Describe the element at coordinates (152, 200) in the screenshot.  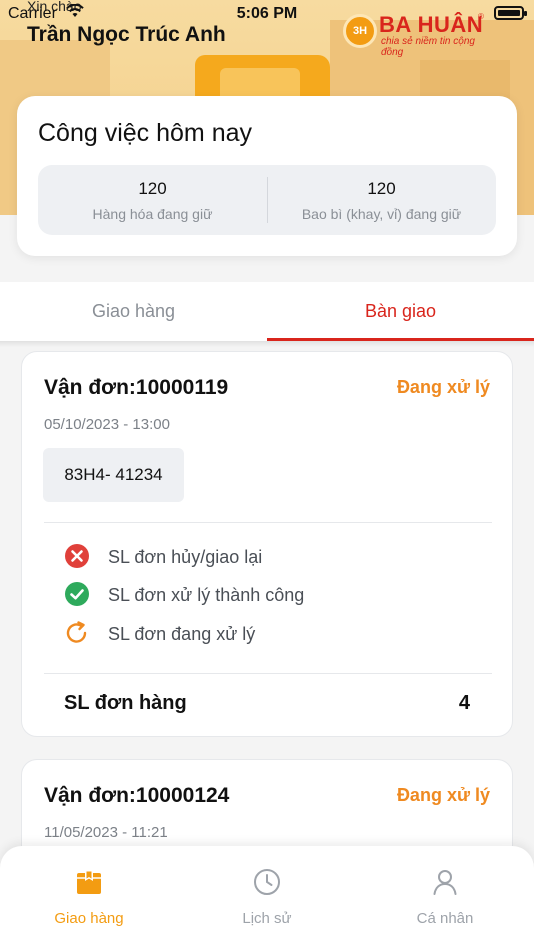
I see `stat-goods-held: 120 Hàng hóa đang giữ` at that location.